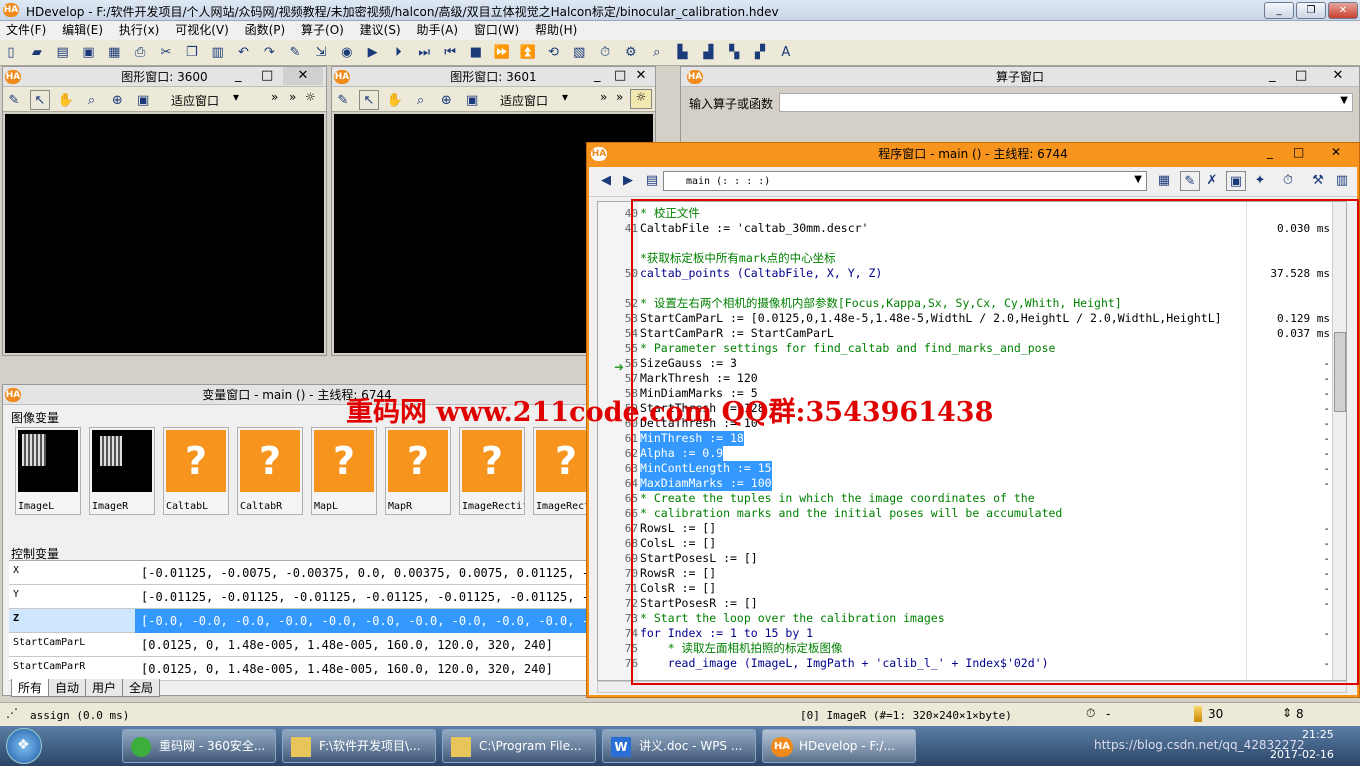 The width and height of the screenshot is (1360, 766). What do you see at coordinates (202, 30) in the screenshot?
I see `menu-visualization: 可视化(V)` at bounding box center [202, 30].